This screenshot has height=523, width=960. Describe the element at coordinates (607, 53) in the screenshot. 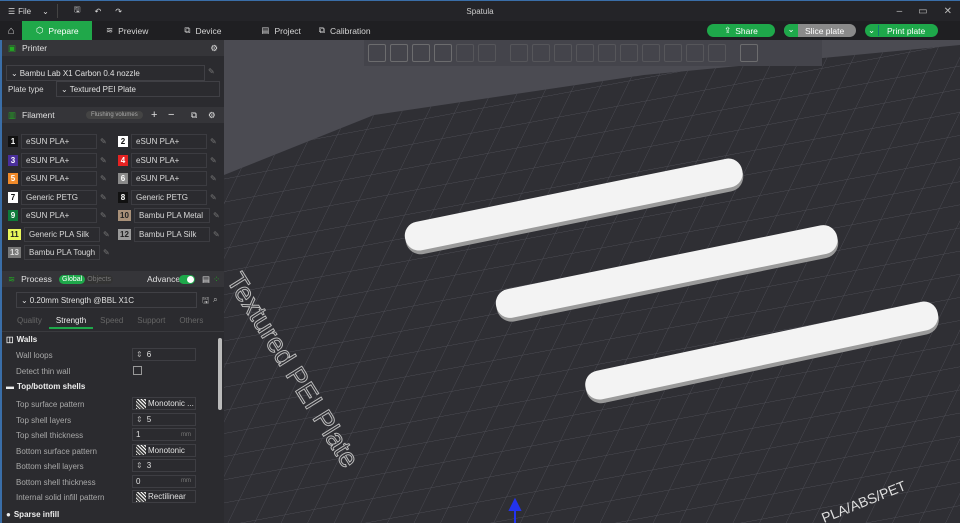

I see `cut-icon` at that location.